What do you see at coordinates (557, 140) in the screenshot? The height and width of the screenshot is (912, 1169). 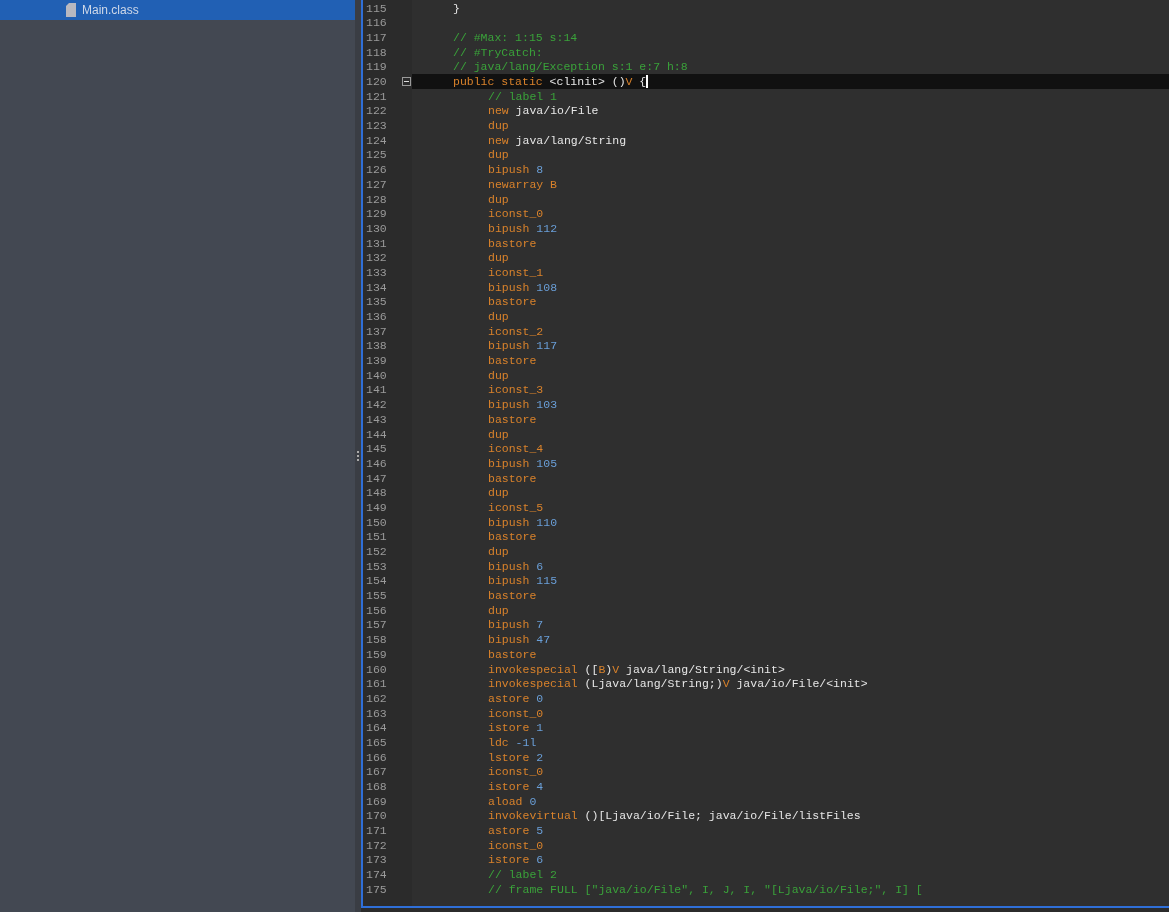 I see `code-line: new java/lang/String` at bounding box center [557, 140].